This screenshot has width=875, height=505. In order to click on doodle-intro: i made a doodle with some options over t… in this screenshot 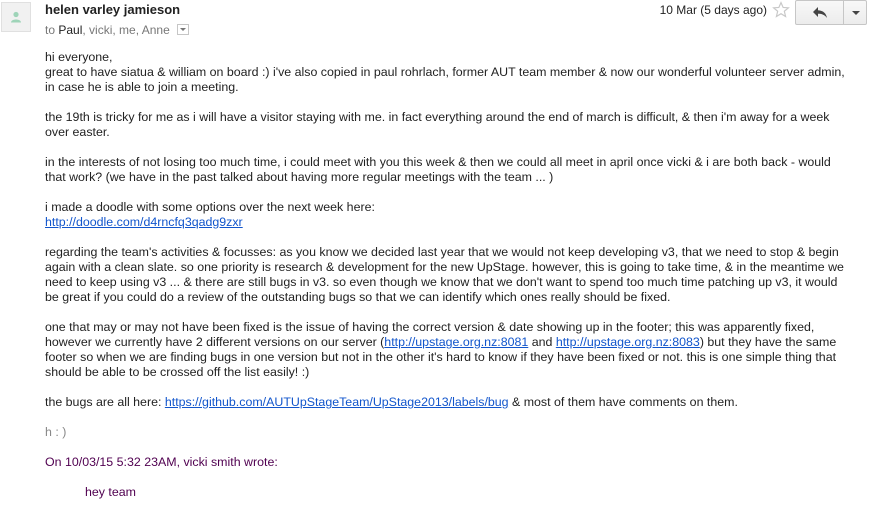, I will do `click(210, 207)`.